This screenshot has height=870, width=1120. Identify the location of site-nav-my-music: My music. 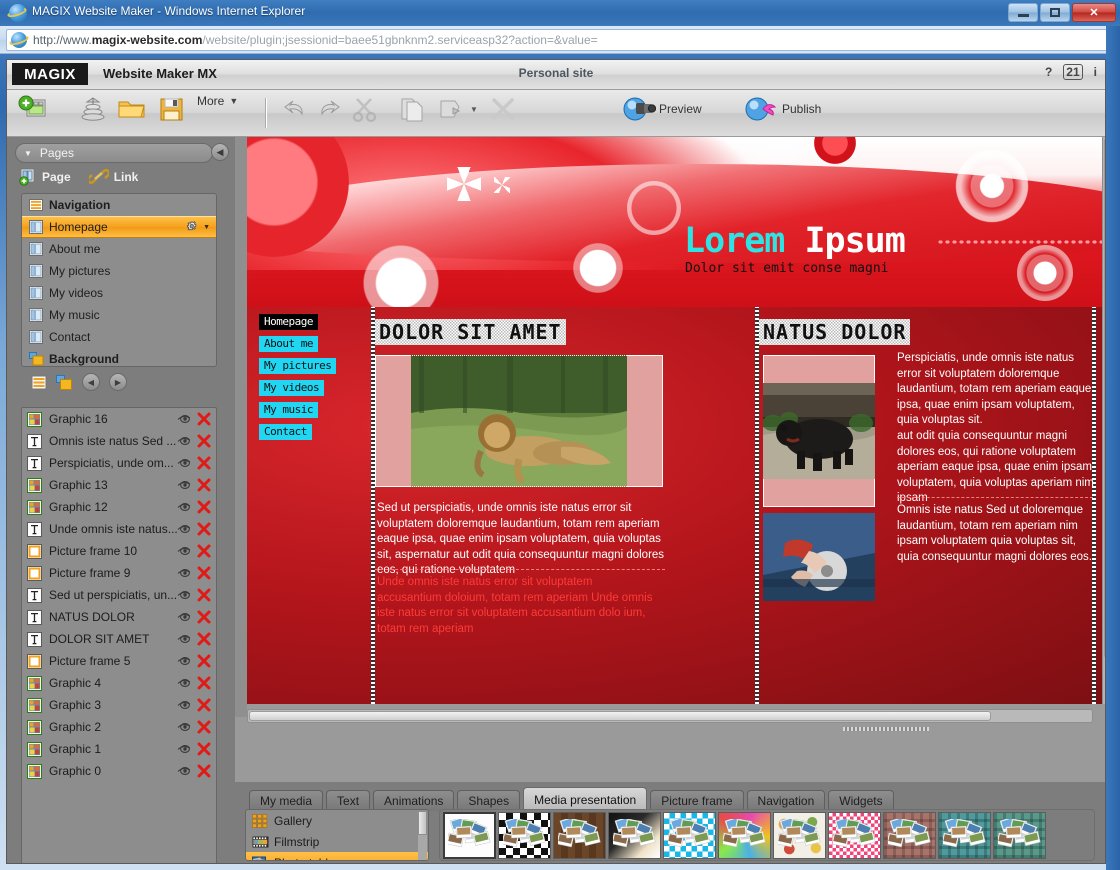
(288, 410).